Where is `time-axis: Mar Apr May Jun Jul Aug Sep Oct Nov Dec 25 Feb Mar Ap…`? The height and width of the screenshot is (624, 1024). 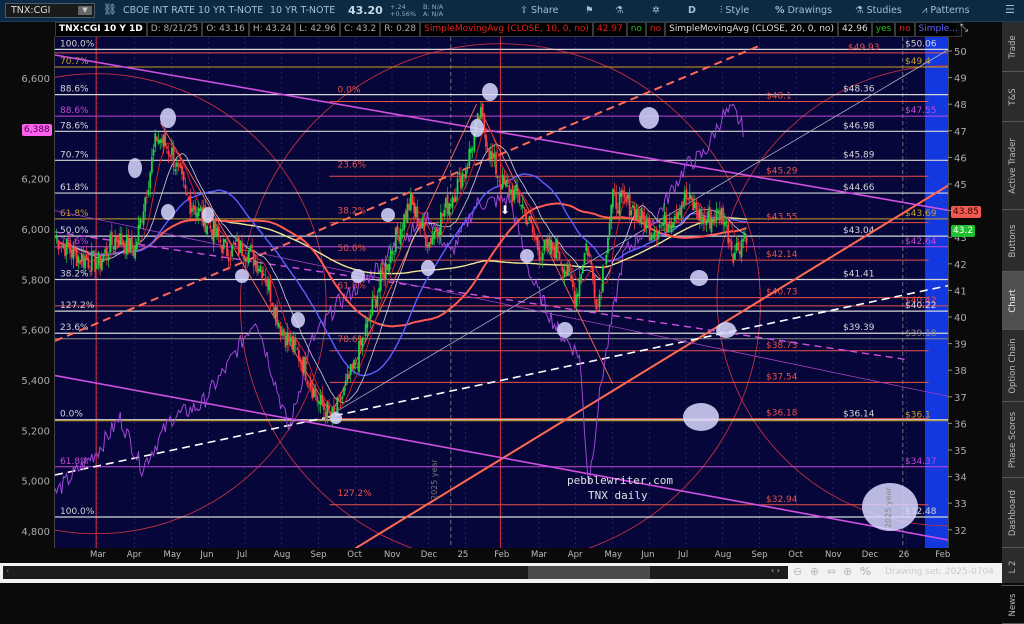
time-axis: Mar Apr May Jun Jul Aug Sep Oct Nov Dec 25 Feb Mar Ap… is located at coordinates (502, 555).